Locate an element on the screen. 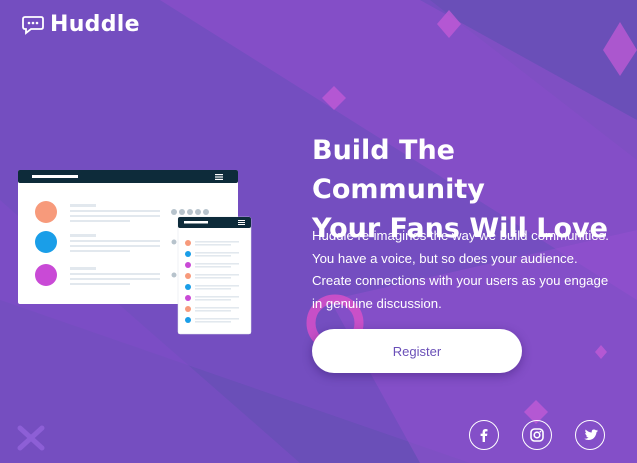 The image size is (637, 463). headline-line-1: Build The Community is located at coordinates (398, 170).